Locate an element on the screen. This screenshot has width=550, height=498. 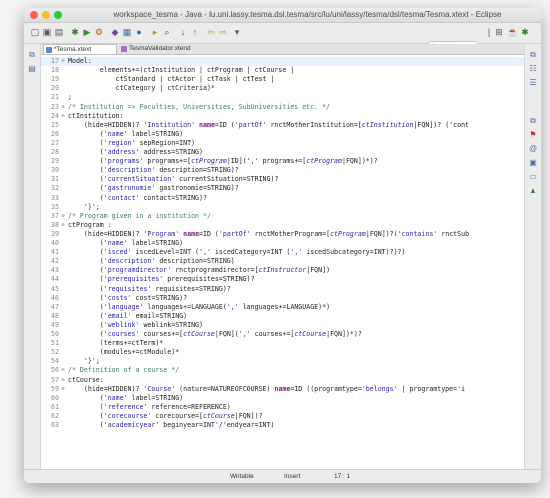
line-number: 21 is located at coordinates (55, 97).